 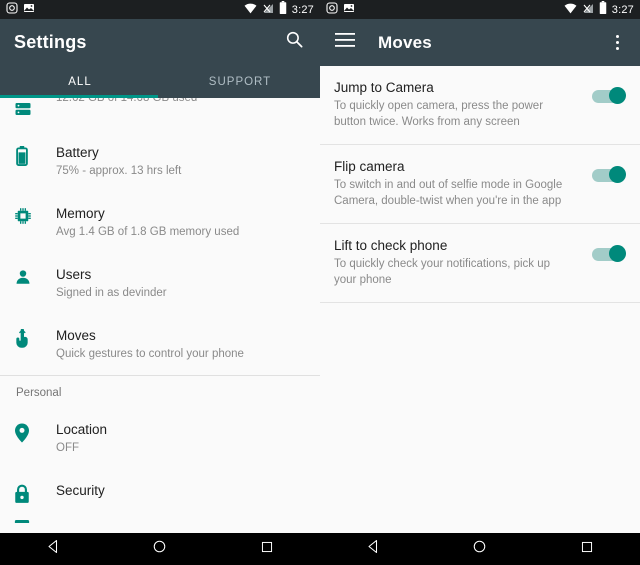 I want to click on toggle-flip-camera, so click(x=608, y=175).